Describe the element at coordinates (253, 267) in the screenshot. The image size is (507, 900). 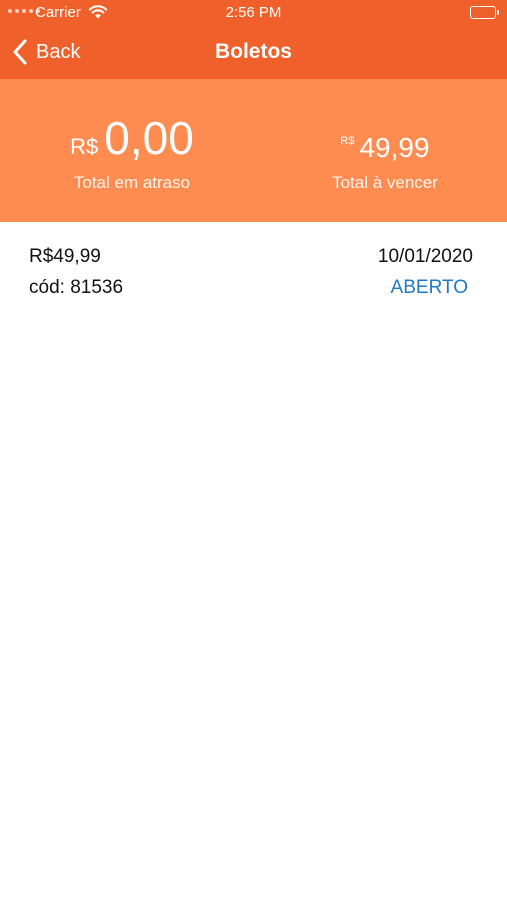
I see `boleto-list-item: R$49,99 cód: 81536 10/01/2020 ABERTO` at that location.